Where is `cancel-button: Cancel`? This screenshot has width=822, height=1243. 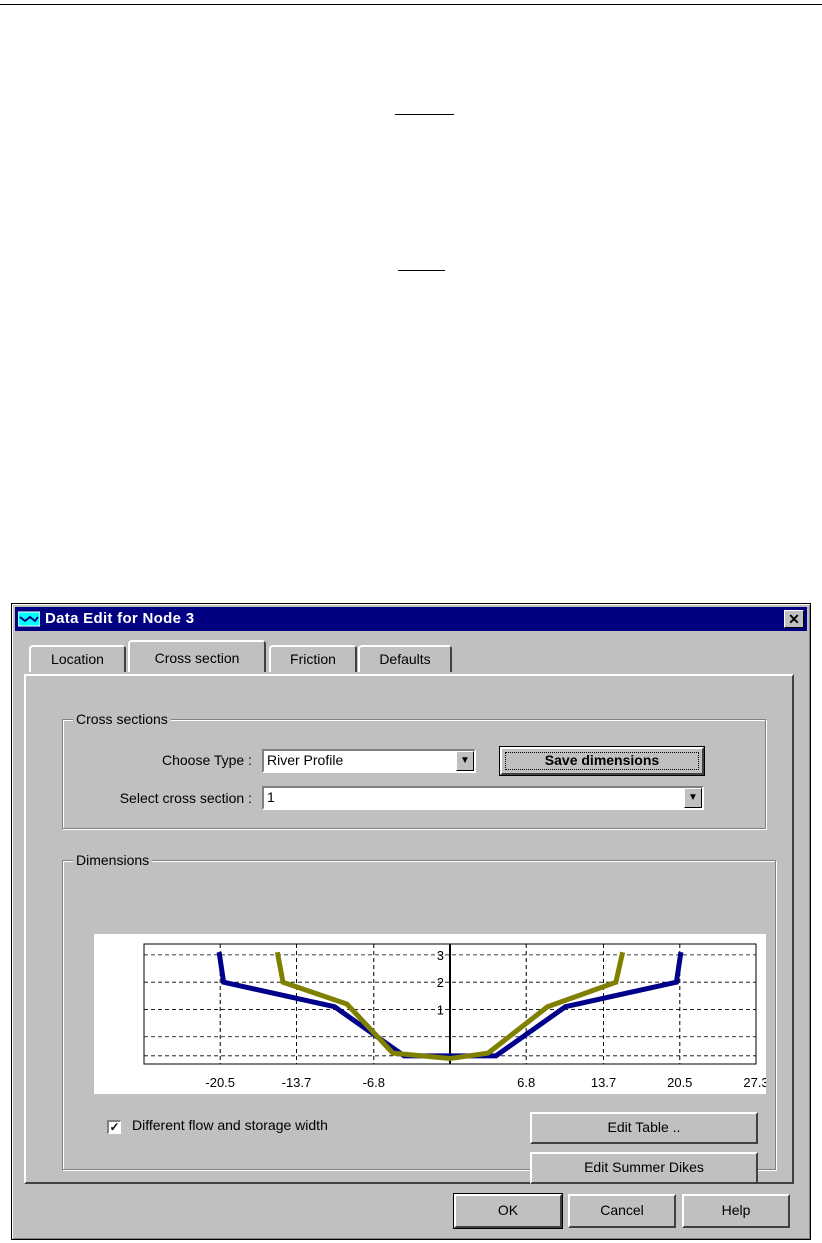
cancel-button: Cancel is located at coordinates (622, 1211).